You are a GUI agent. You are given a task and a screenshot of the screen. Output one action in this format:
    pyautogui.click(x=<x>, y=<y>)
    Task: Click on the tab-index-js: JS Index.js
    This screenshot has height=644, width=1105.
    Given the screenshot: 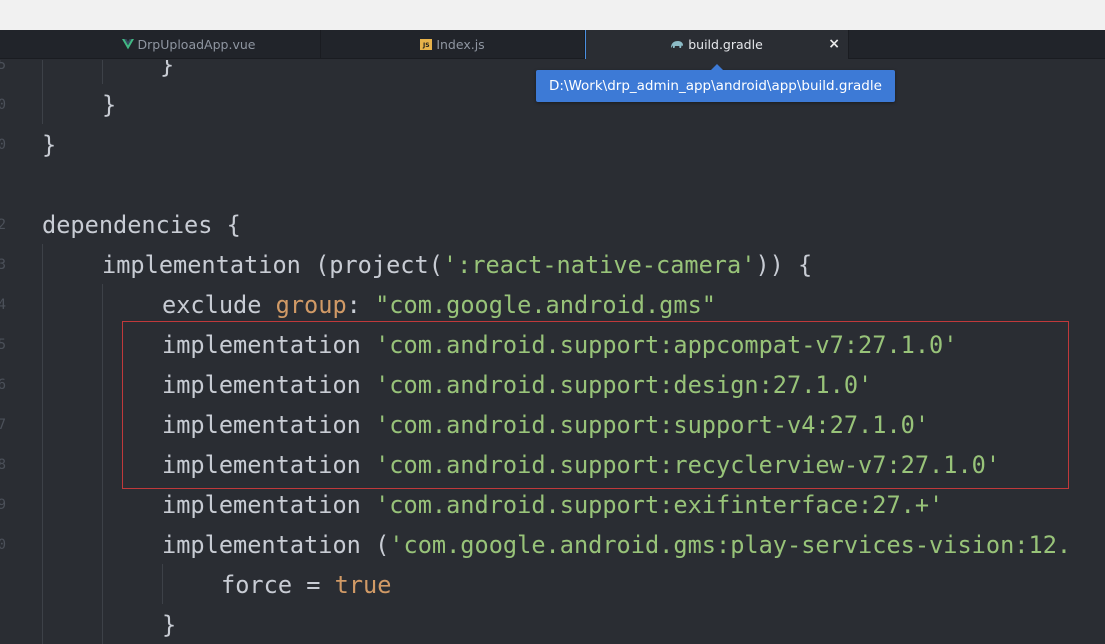 What is the action you would take?
    pyautogui.click(x=453, y=44)
    